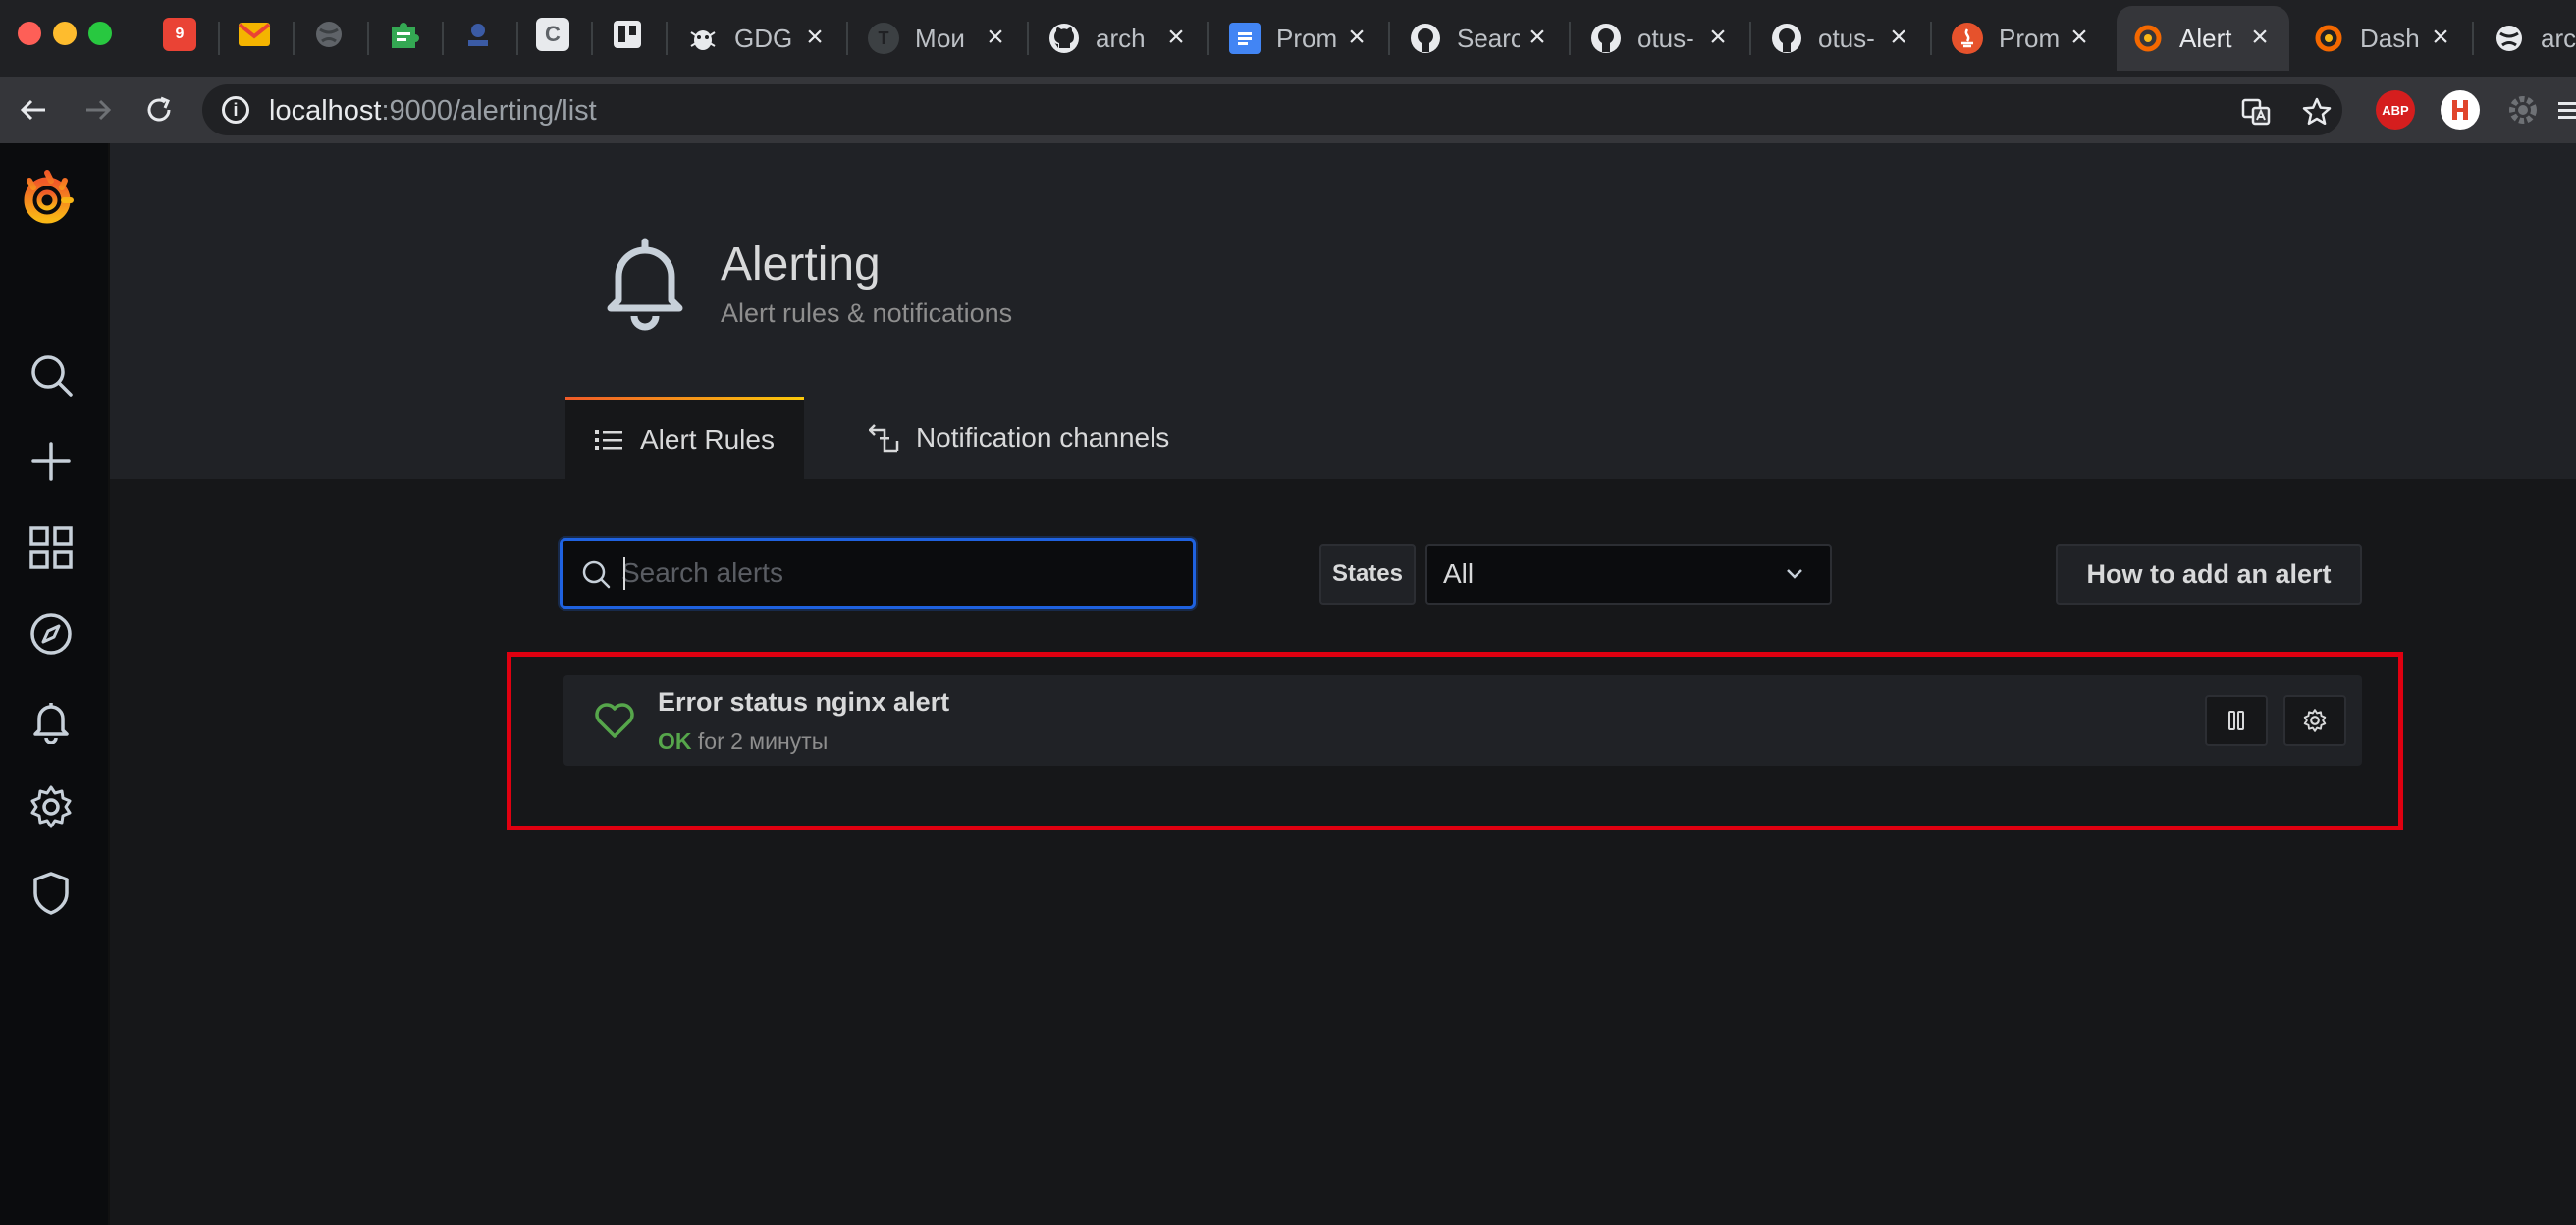  I want to click on c-app-icon: C, so click(552, 34).